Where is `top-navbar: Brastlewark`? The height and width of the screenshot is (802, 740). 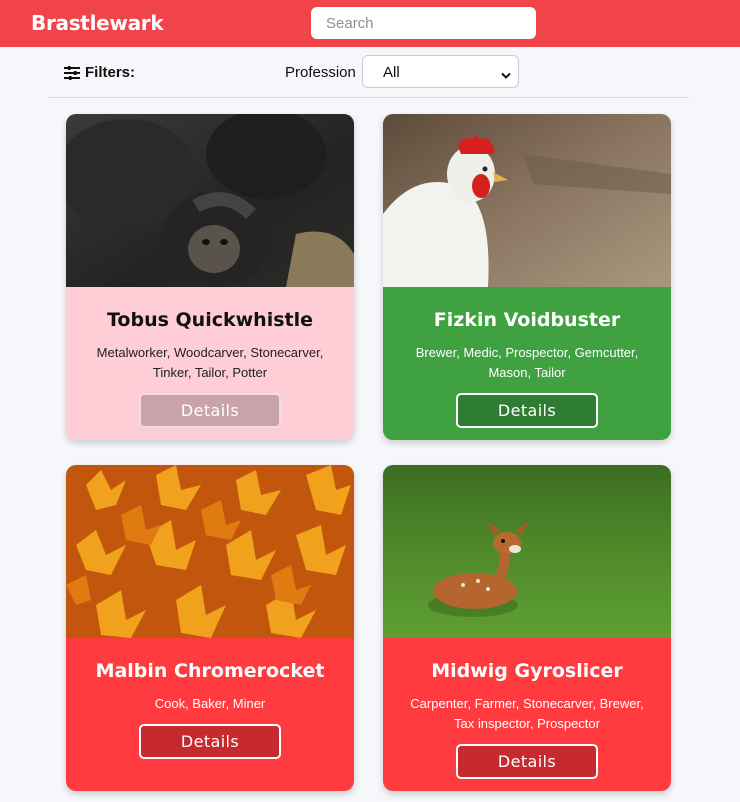 top-navbar: Brastlewark is located at coordinates (370, 23).